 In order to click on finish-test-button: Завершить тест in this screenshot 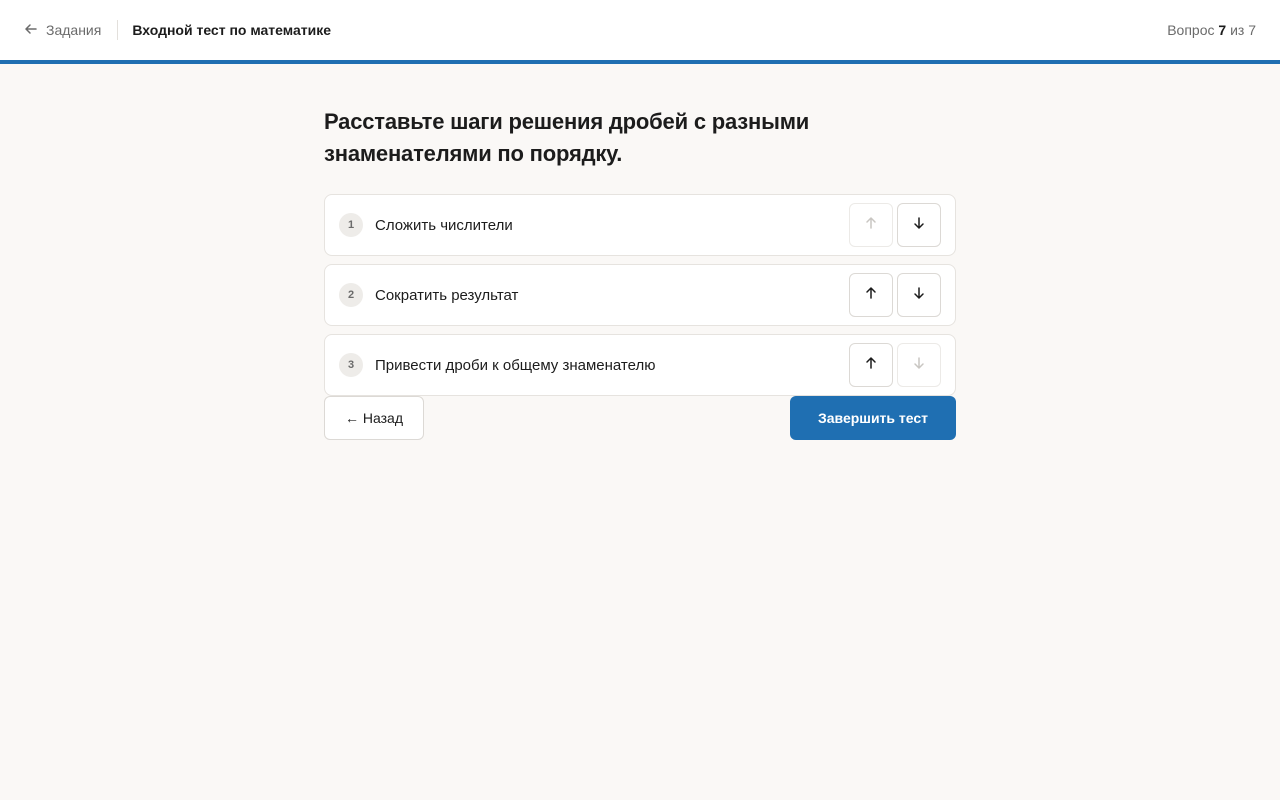, I will do `click(873, 418)`.